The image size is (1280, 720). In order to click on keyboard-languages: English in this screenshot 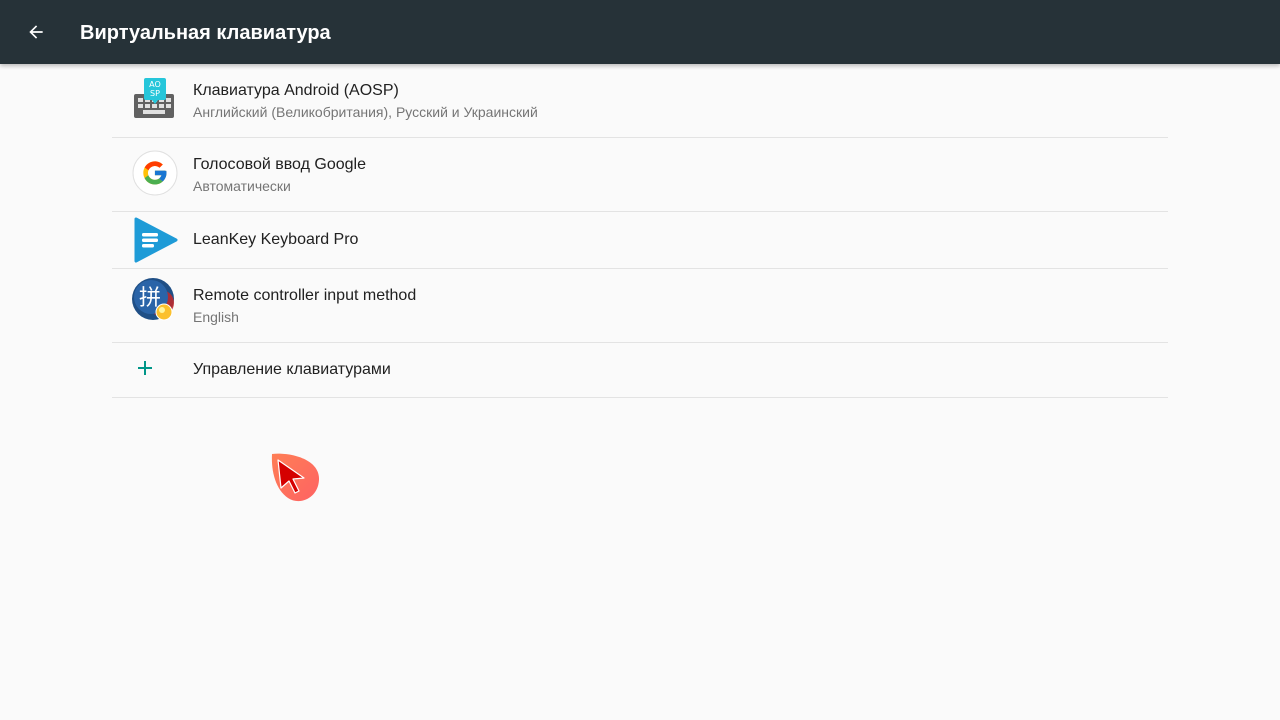, I will do `click(216, 317)`.